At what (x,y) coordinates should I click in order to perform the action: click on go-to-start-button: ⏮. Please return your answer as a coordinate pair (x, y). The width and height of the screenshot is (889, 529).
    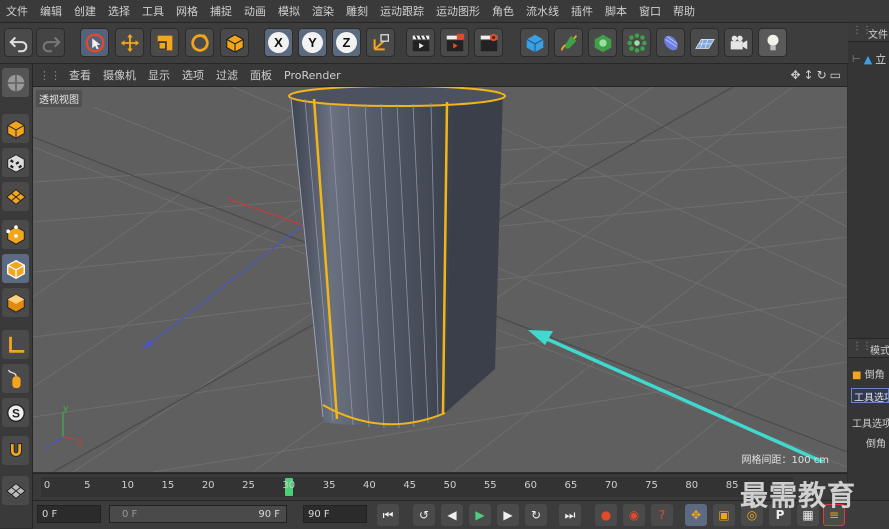
    Looking at the image, I should click on (388, 515).